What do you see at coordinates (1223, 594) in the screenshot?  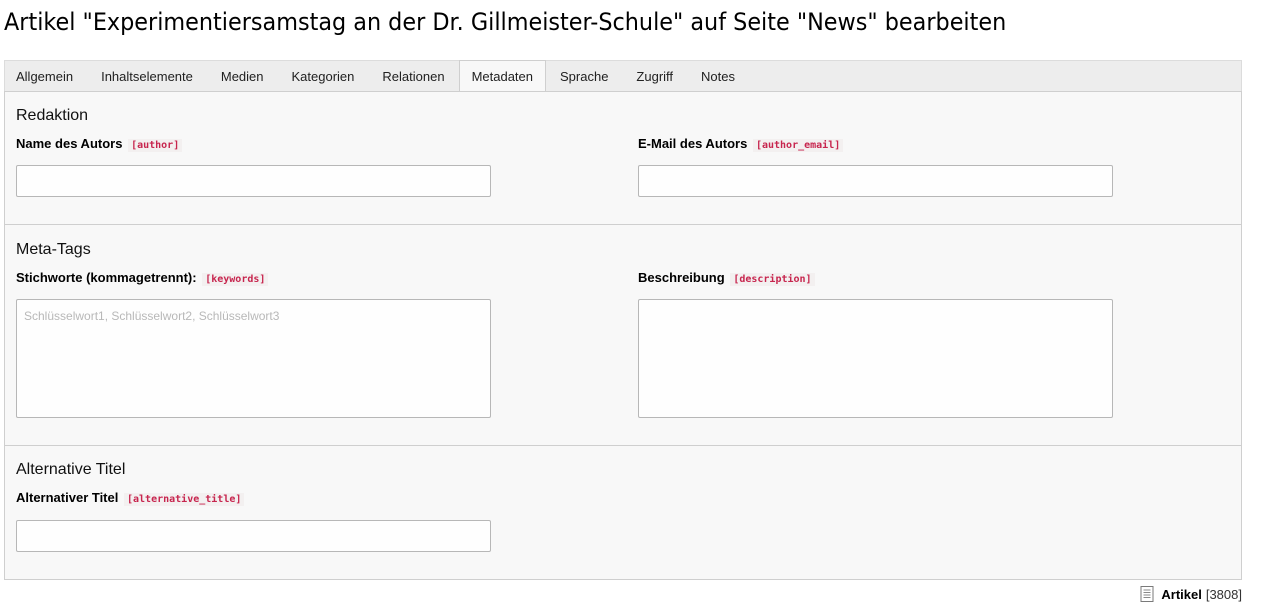 I see `record-uid: [3808]` at bounding box center [1223, 594].